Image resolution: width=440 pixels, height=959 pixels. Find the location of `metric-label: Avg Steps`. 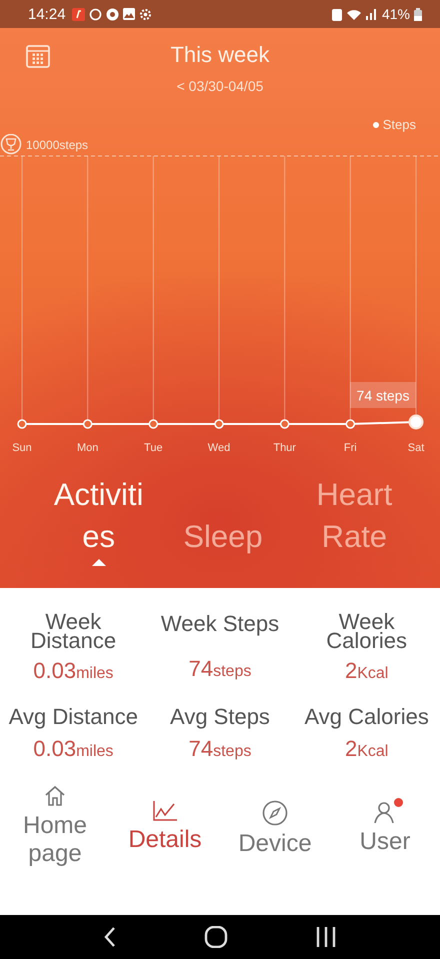

metric-label: Avg Steps is located at coordinates (220, 716).